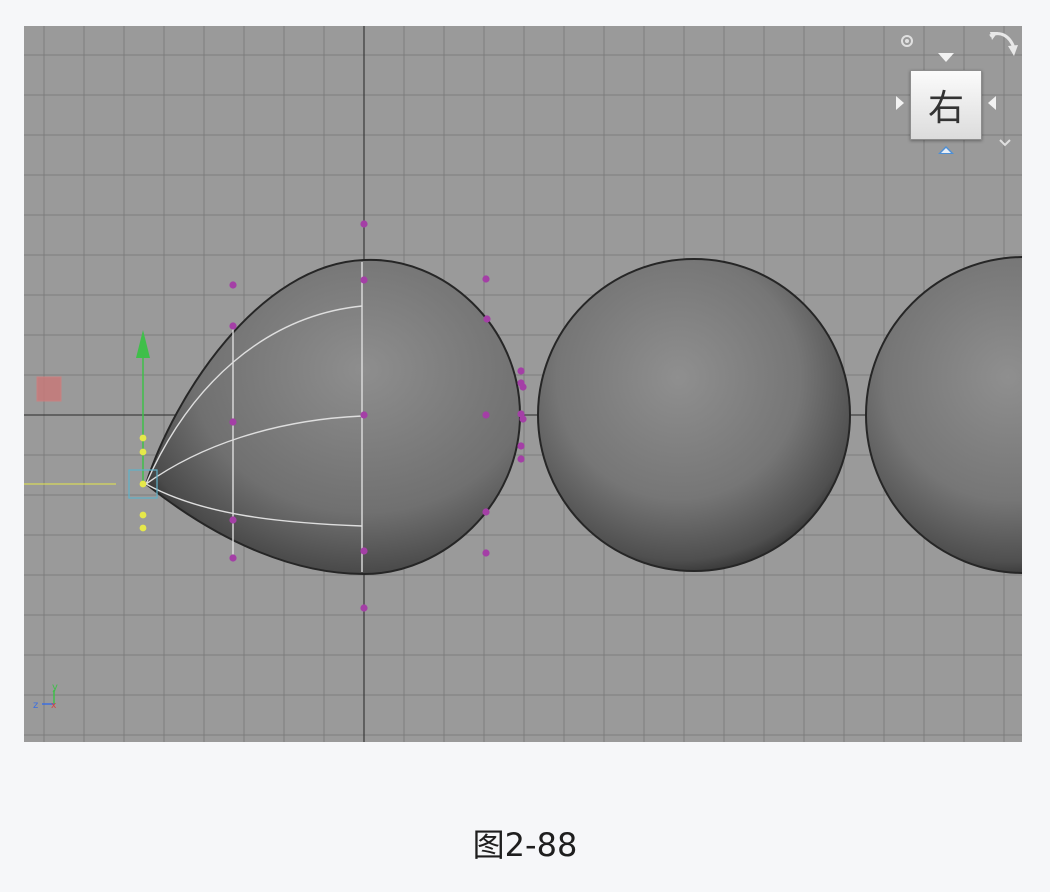  What do you see at coordinates (35, 705) in the screenshot?
I see `axis-label-z: z` at bounding box center [35, 705].